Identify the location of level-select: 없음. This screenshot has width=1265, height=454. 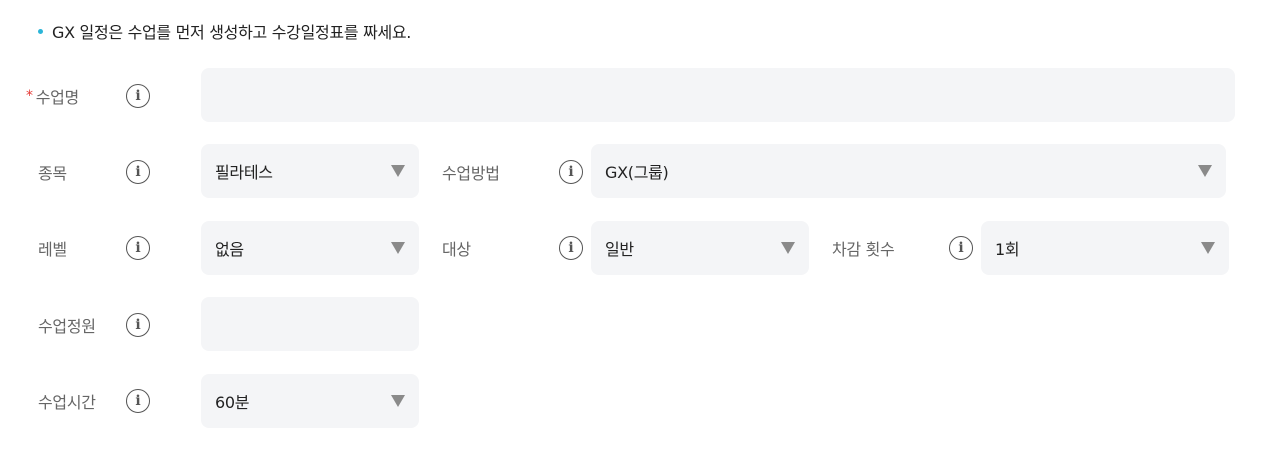
(310, 248).